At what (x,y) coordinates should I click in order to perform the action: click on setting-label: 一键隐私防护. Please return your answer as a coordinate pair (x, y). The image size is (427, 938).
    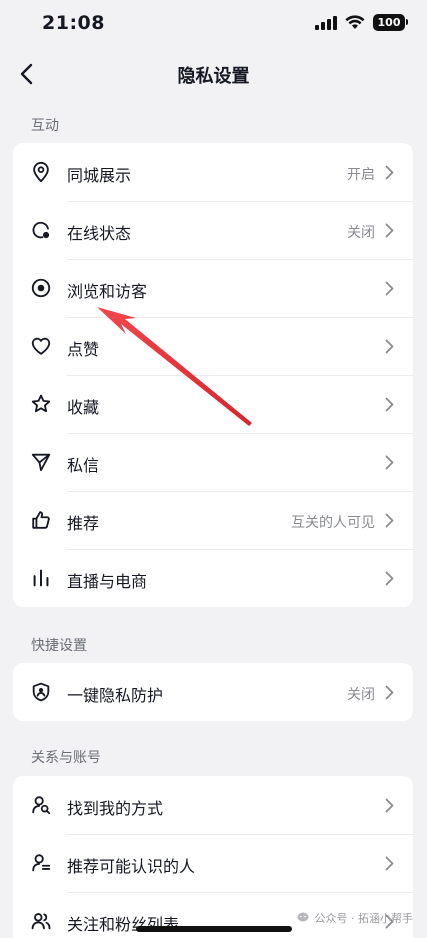
    Looking at the image, I should click on (115, 695).